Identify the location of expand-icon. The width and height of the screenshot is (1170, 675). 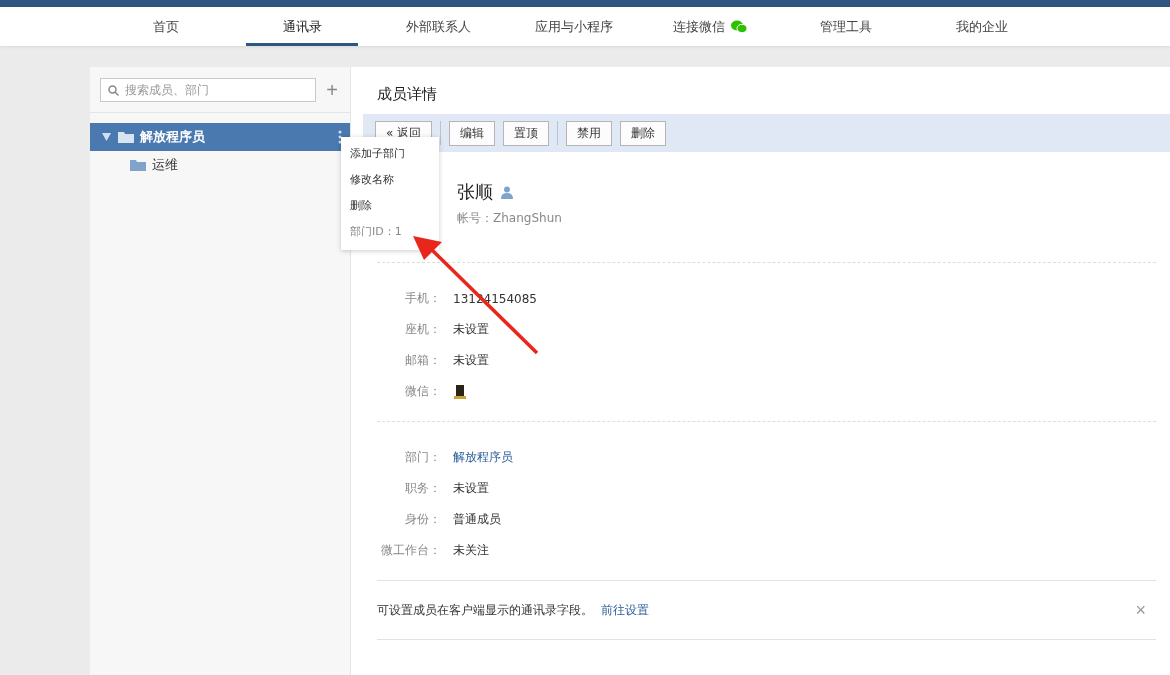
(107, 137).